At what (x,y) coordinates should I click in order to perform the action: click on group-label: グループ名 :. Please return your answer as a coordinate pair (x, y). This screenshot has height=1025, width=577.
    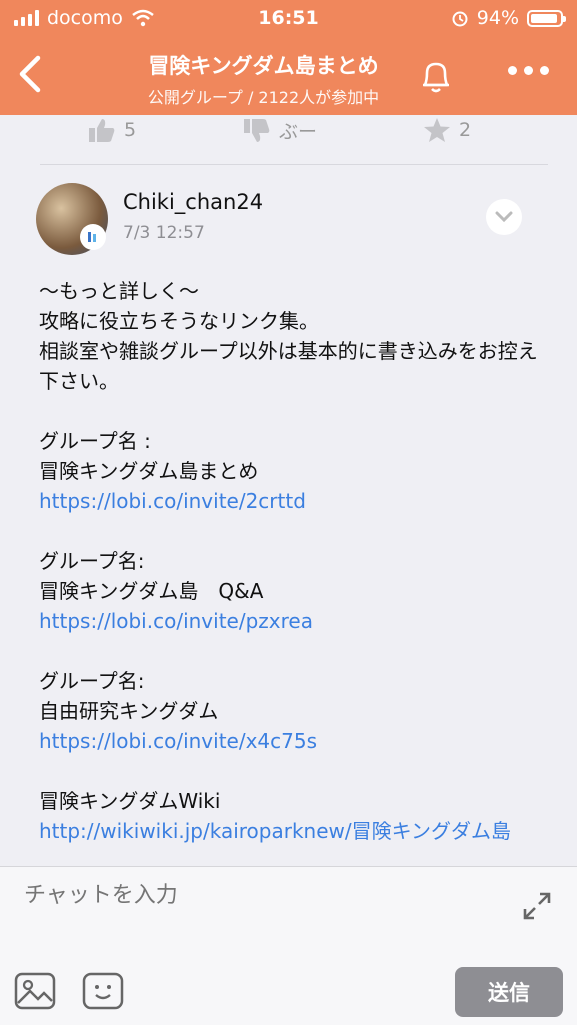
    Looking at the image, I should click on (95, 441).